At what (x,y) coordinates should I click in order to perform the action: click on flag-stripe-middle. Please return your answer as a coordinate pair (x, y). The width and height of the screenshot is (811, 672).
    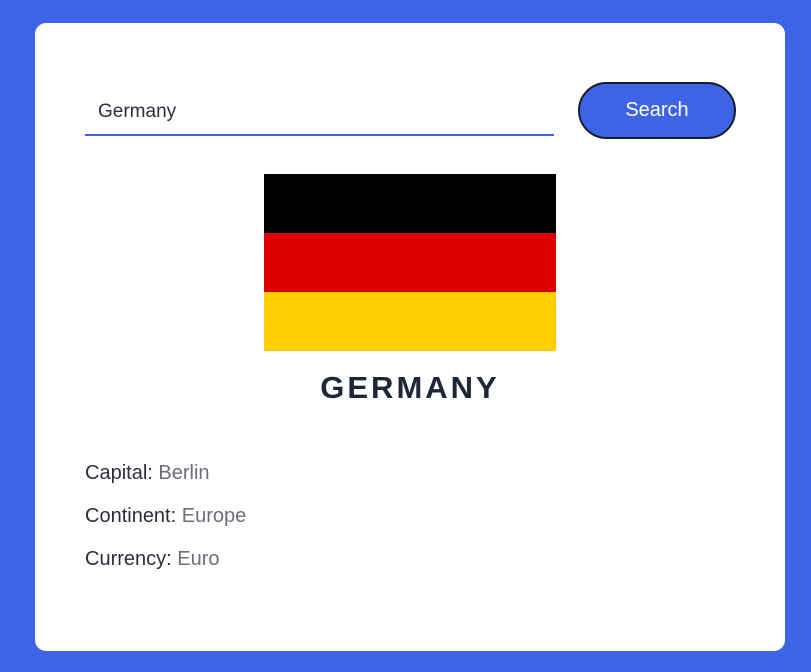
    Looking at the image, I should click on (410, 262).